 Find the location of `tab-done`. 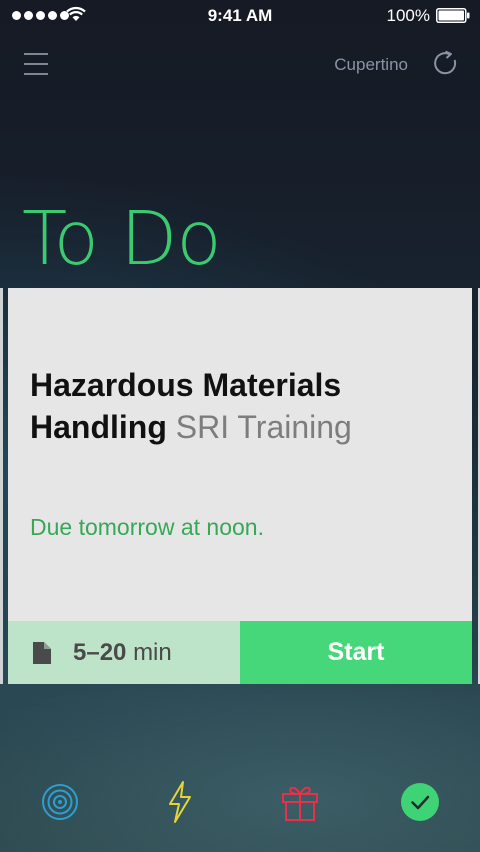

tab-done is located at coordinates (420, 802).